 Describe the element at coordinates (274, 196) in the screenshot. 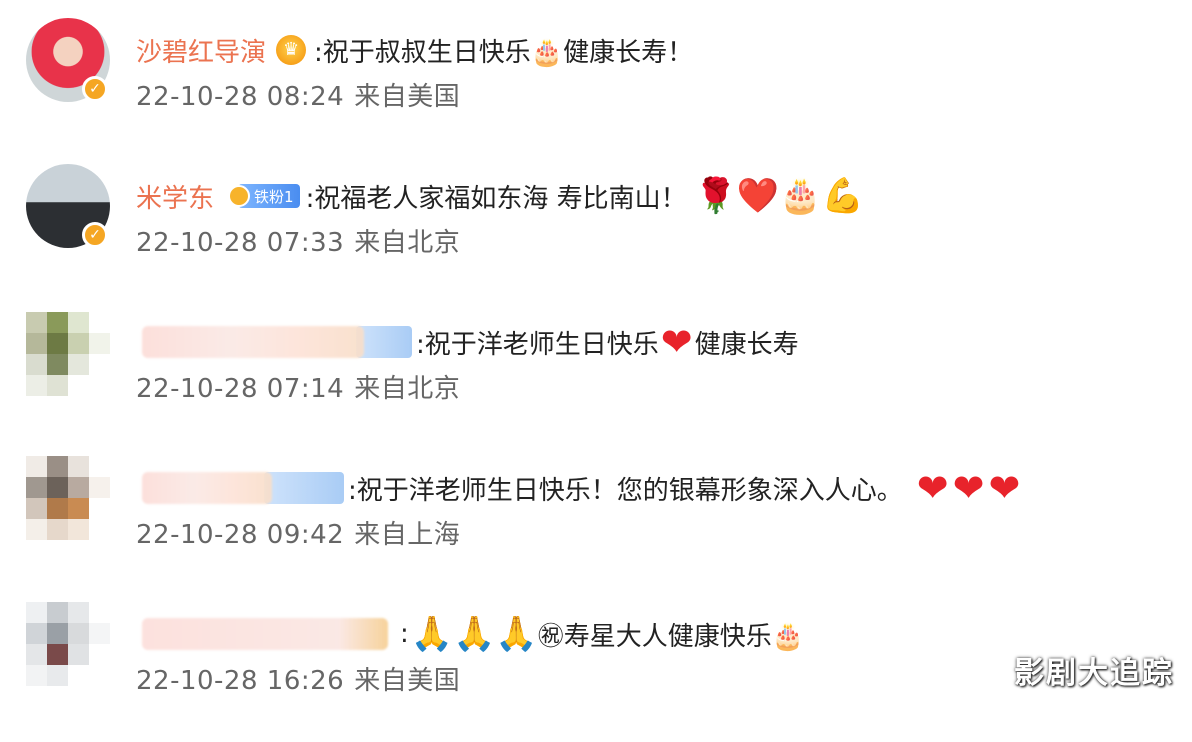

I see `fan-badge-label: 铁粉1` at that location.